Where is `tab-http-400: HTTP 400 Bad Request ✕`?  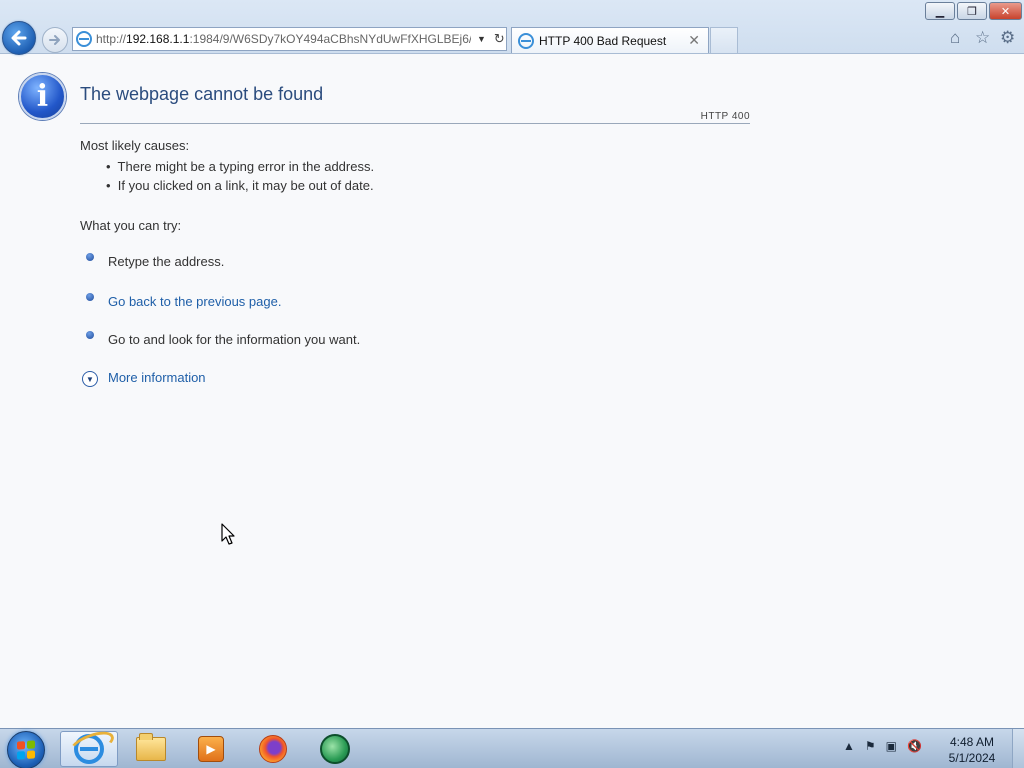
tab-http-400: HTTP 400 Bad Request ✕ is located at coordinates (610, 40).